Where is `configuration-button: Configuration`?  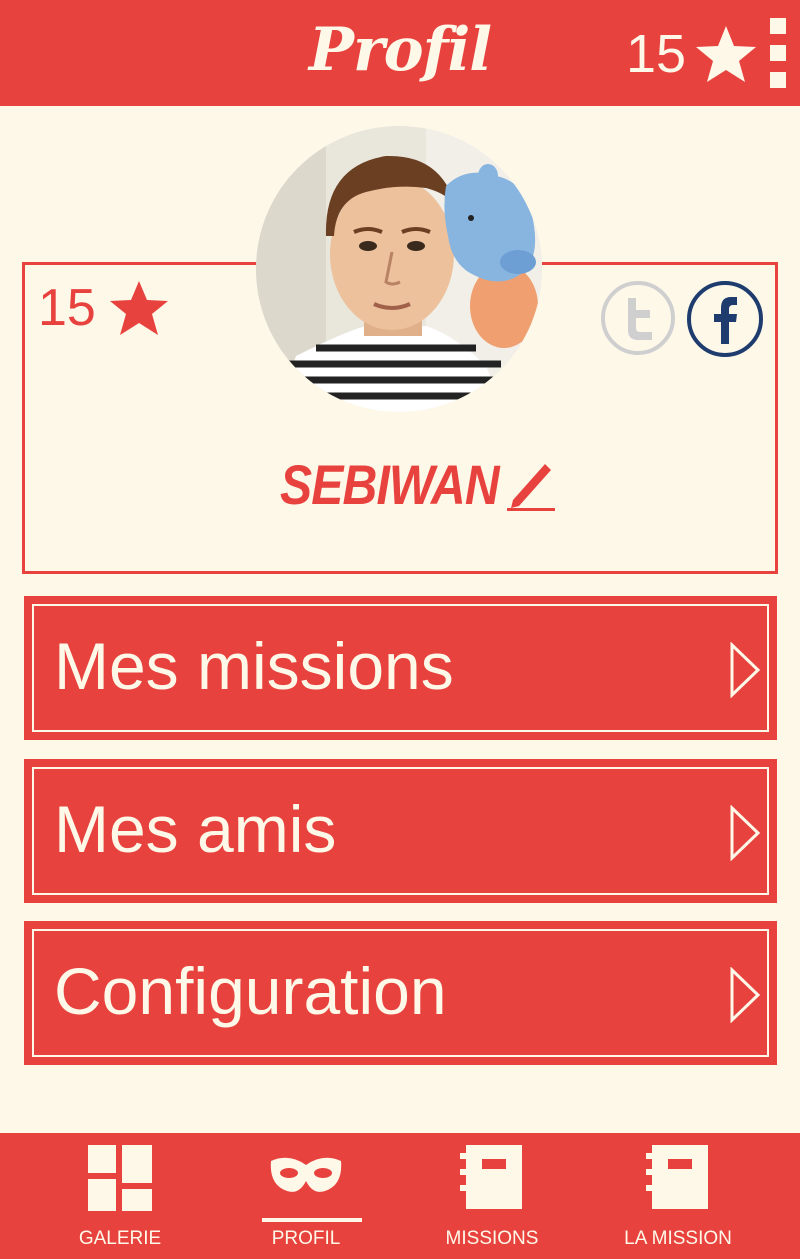
configuration-button: Configuration is located at coordinates (400, 993).